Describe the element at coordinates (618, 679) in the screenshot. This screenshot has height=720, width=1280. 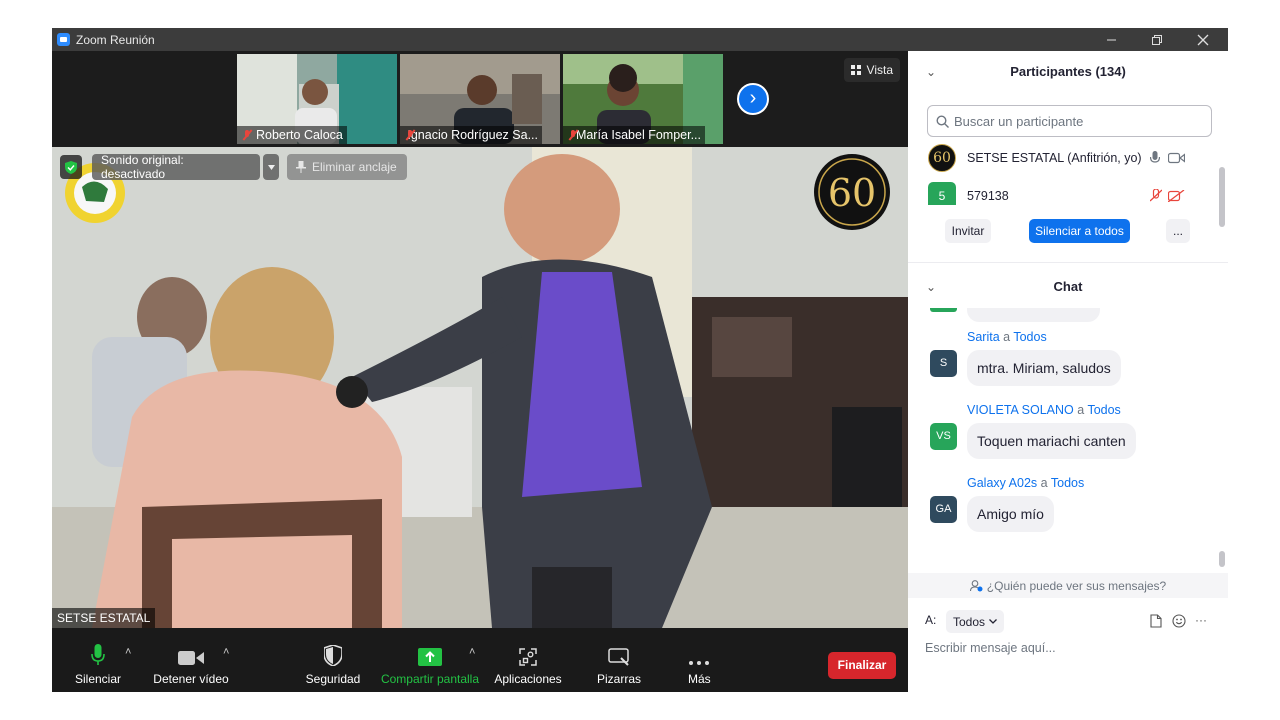
I see `whiteboards-label: Pizarras` at that location.